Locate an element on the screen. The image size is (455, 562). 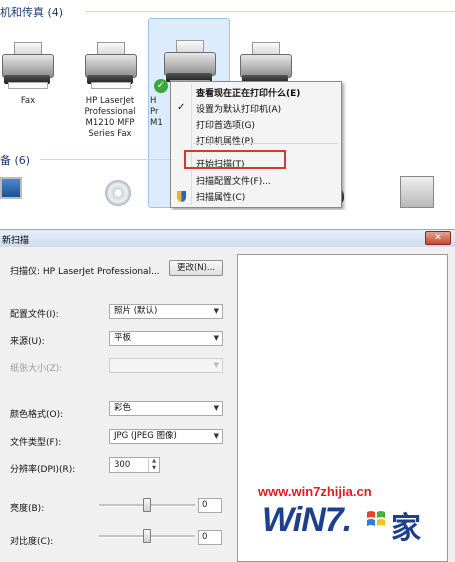
device-label: Professional is located at coordinates (110, 112).